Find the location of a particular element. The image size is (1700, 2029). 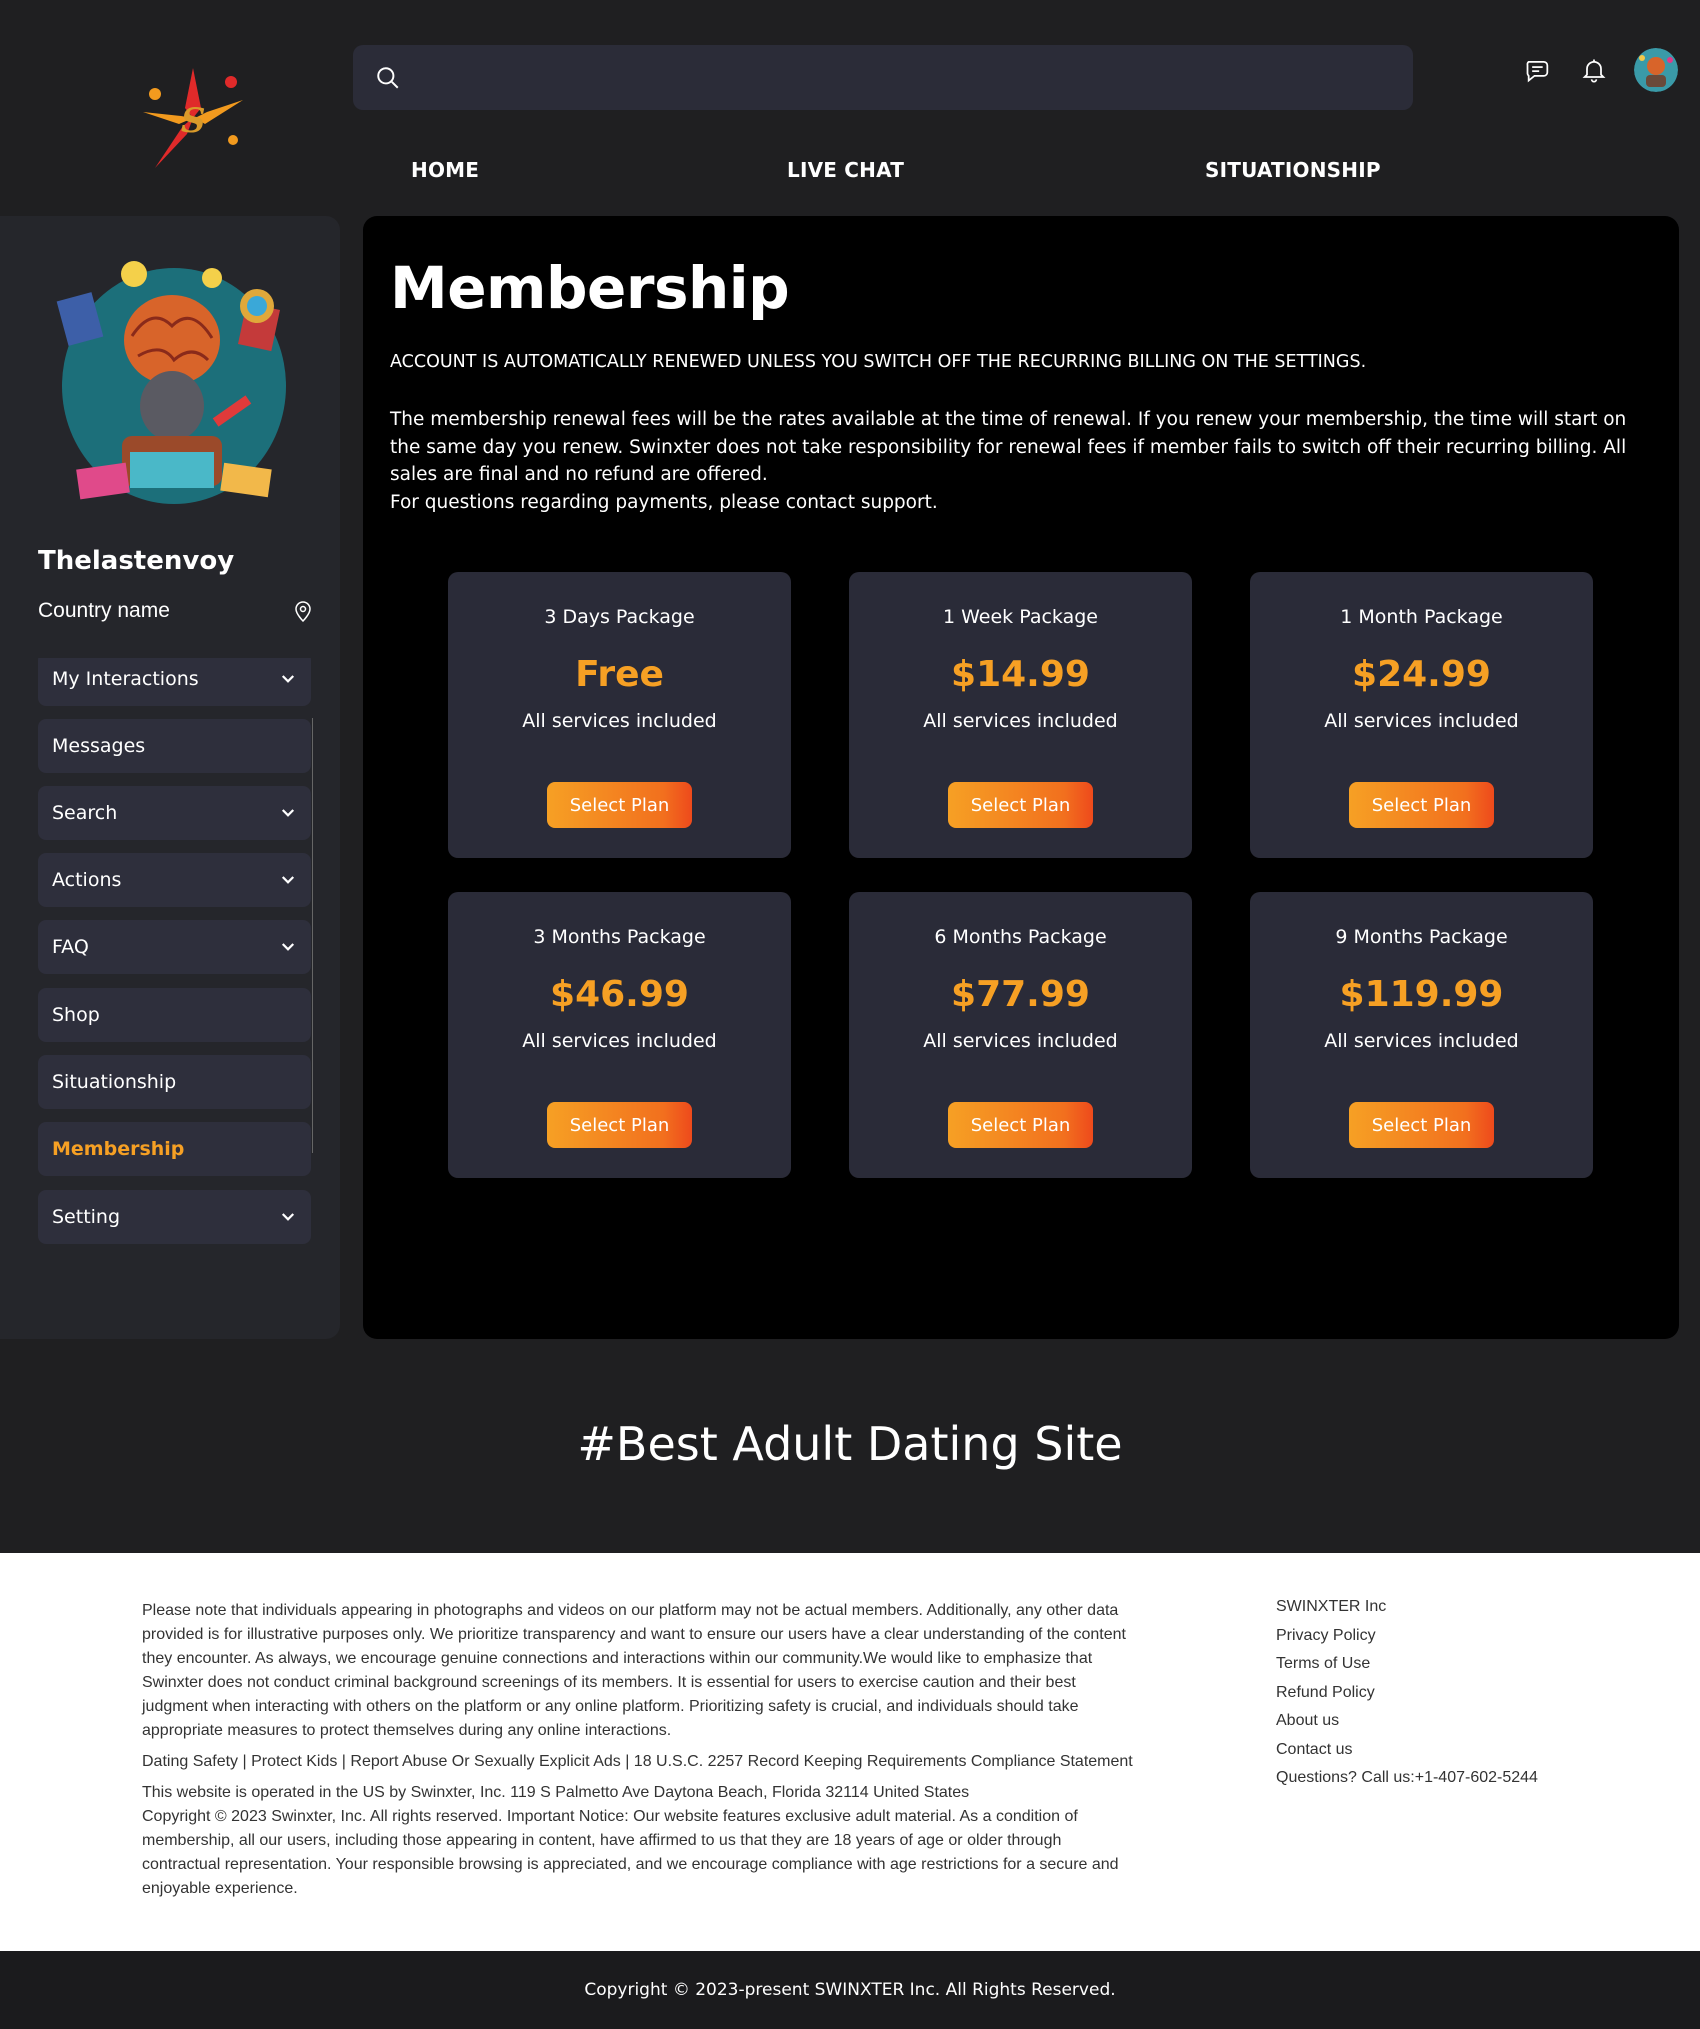

package-price: $24.99 is located at coordinates (1421, 674).